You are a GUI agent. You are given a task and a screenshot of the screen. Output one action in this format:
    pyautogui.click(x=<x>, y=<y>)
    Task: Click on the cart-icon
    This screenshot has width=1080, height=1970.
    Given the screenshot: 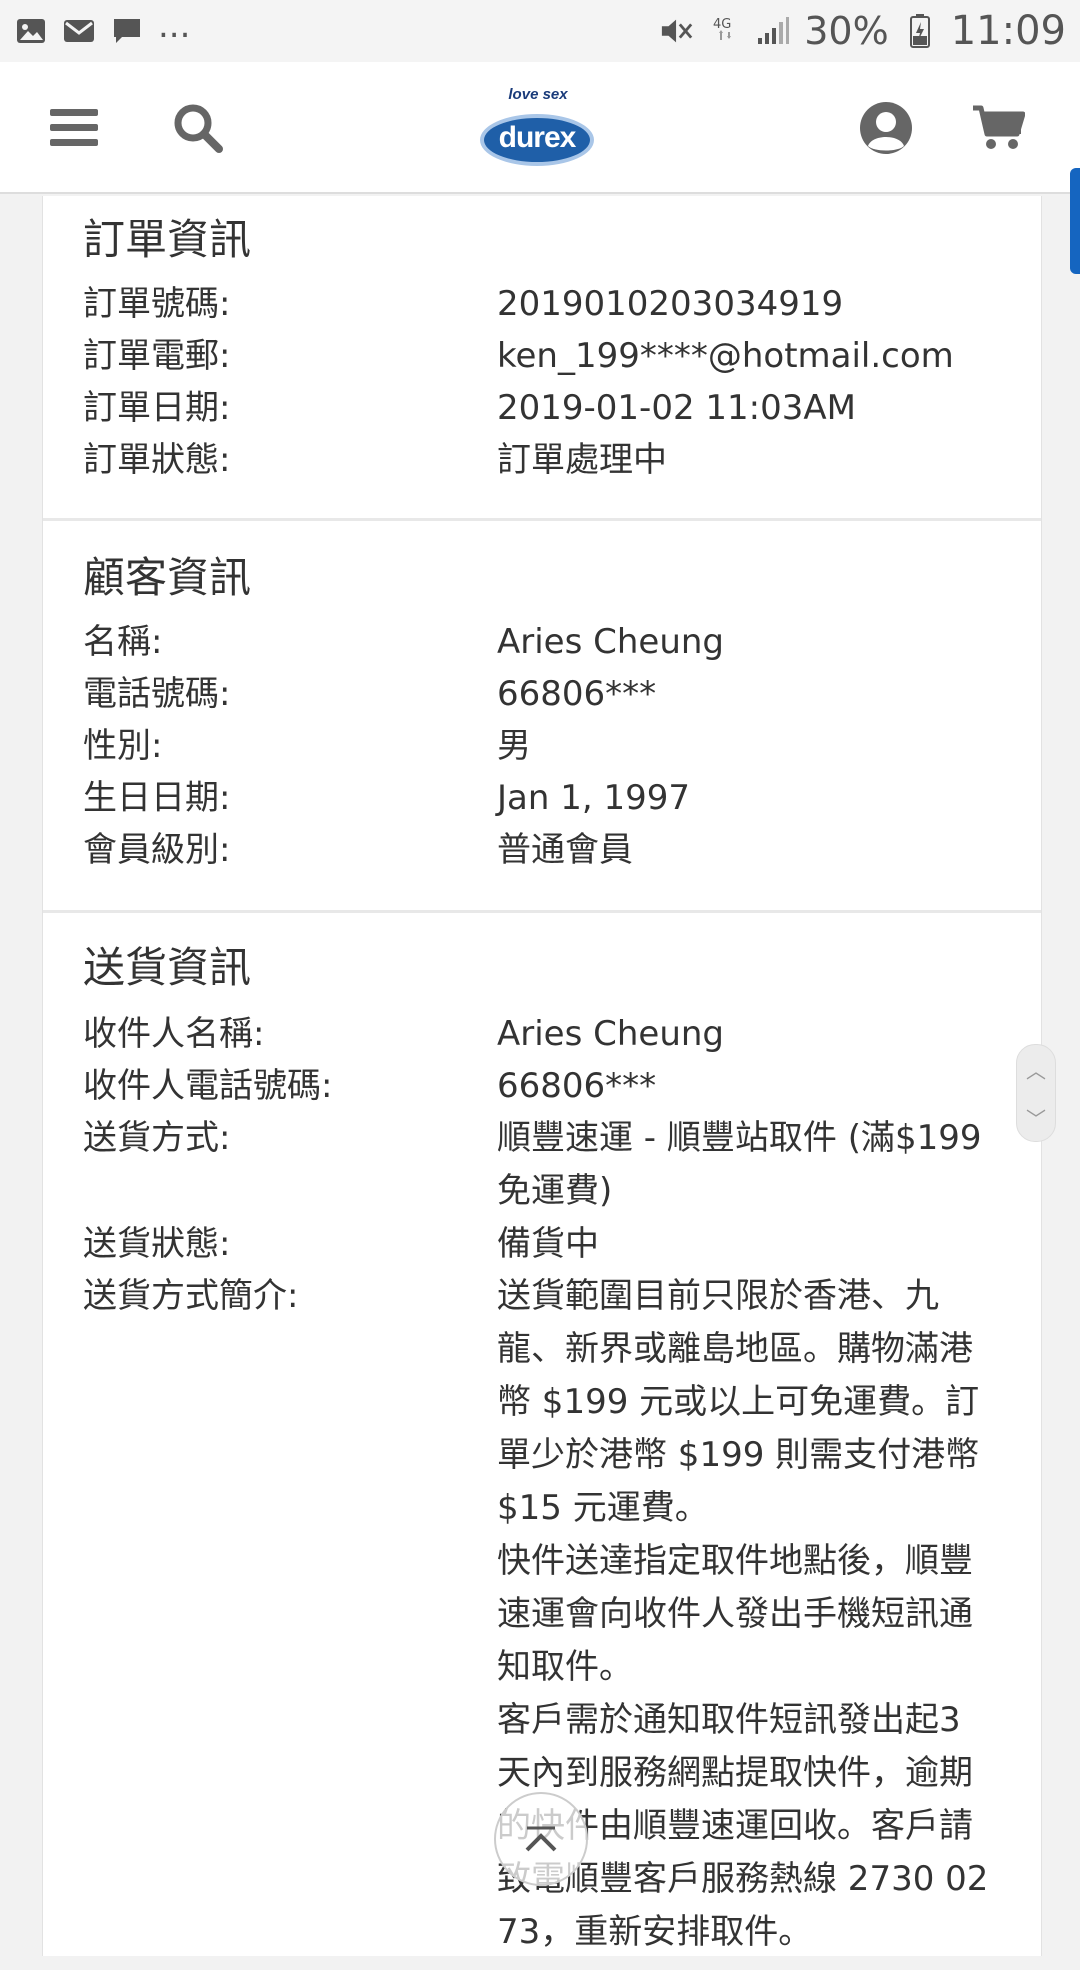 What is the action you would take?
    pyautogui.click(x=999, y=127)
    